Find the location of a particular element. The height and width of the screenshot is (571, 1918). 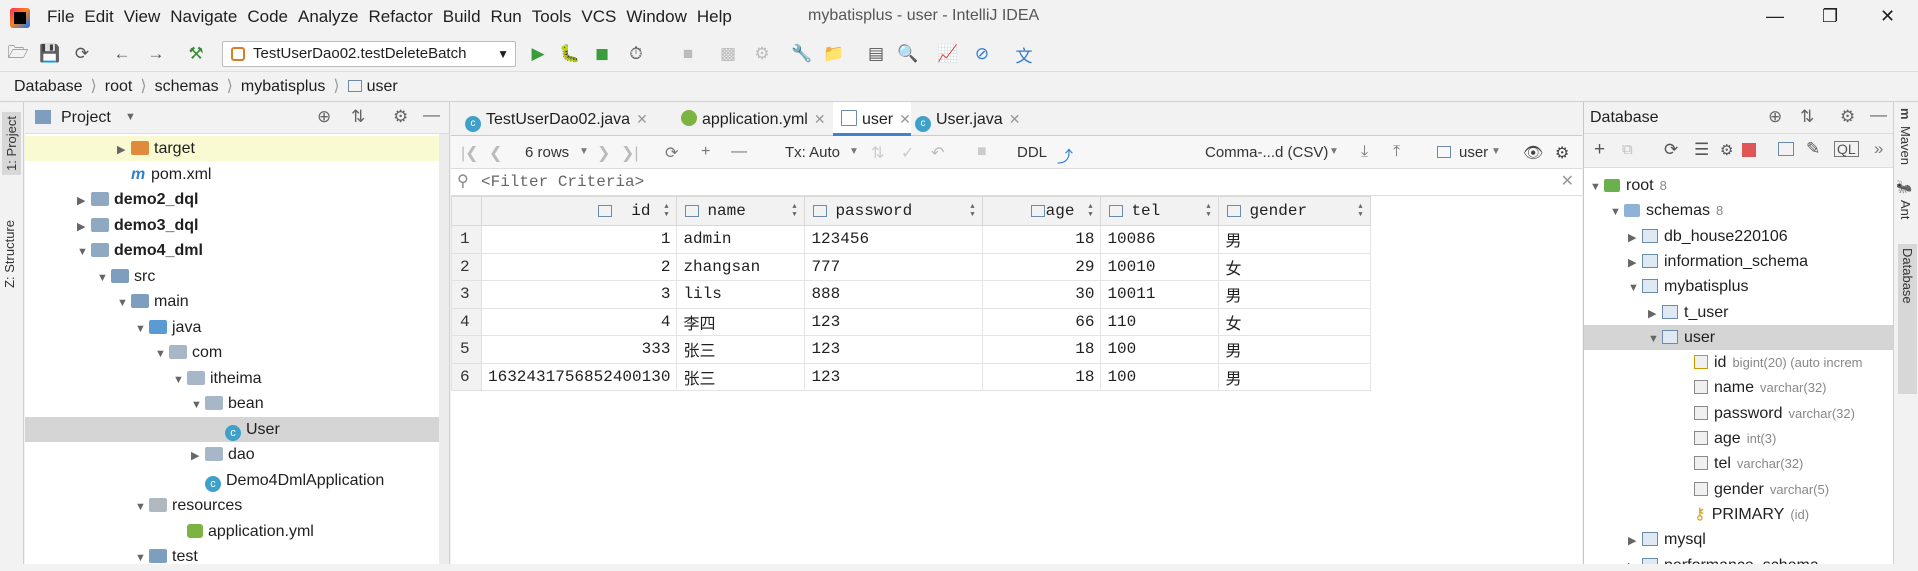

db-tree-item: ⚷ PRIMARY (id) is located at coordinates (1738, 514).